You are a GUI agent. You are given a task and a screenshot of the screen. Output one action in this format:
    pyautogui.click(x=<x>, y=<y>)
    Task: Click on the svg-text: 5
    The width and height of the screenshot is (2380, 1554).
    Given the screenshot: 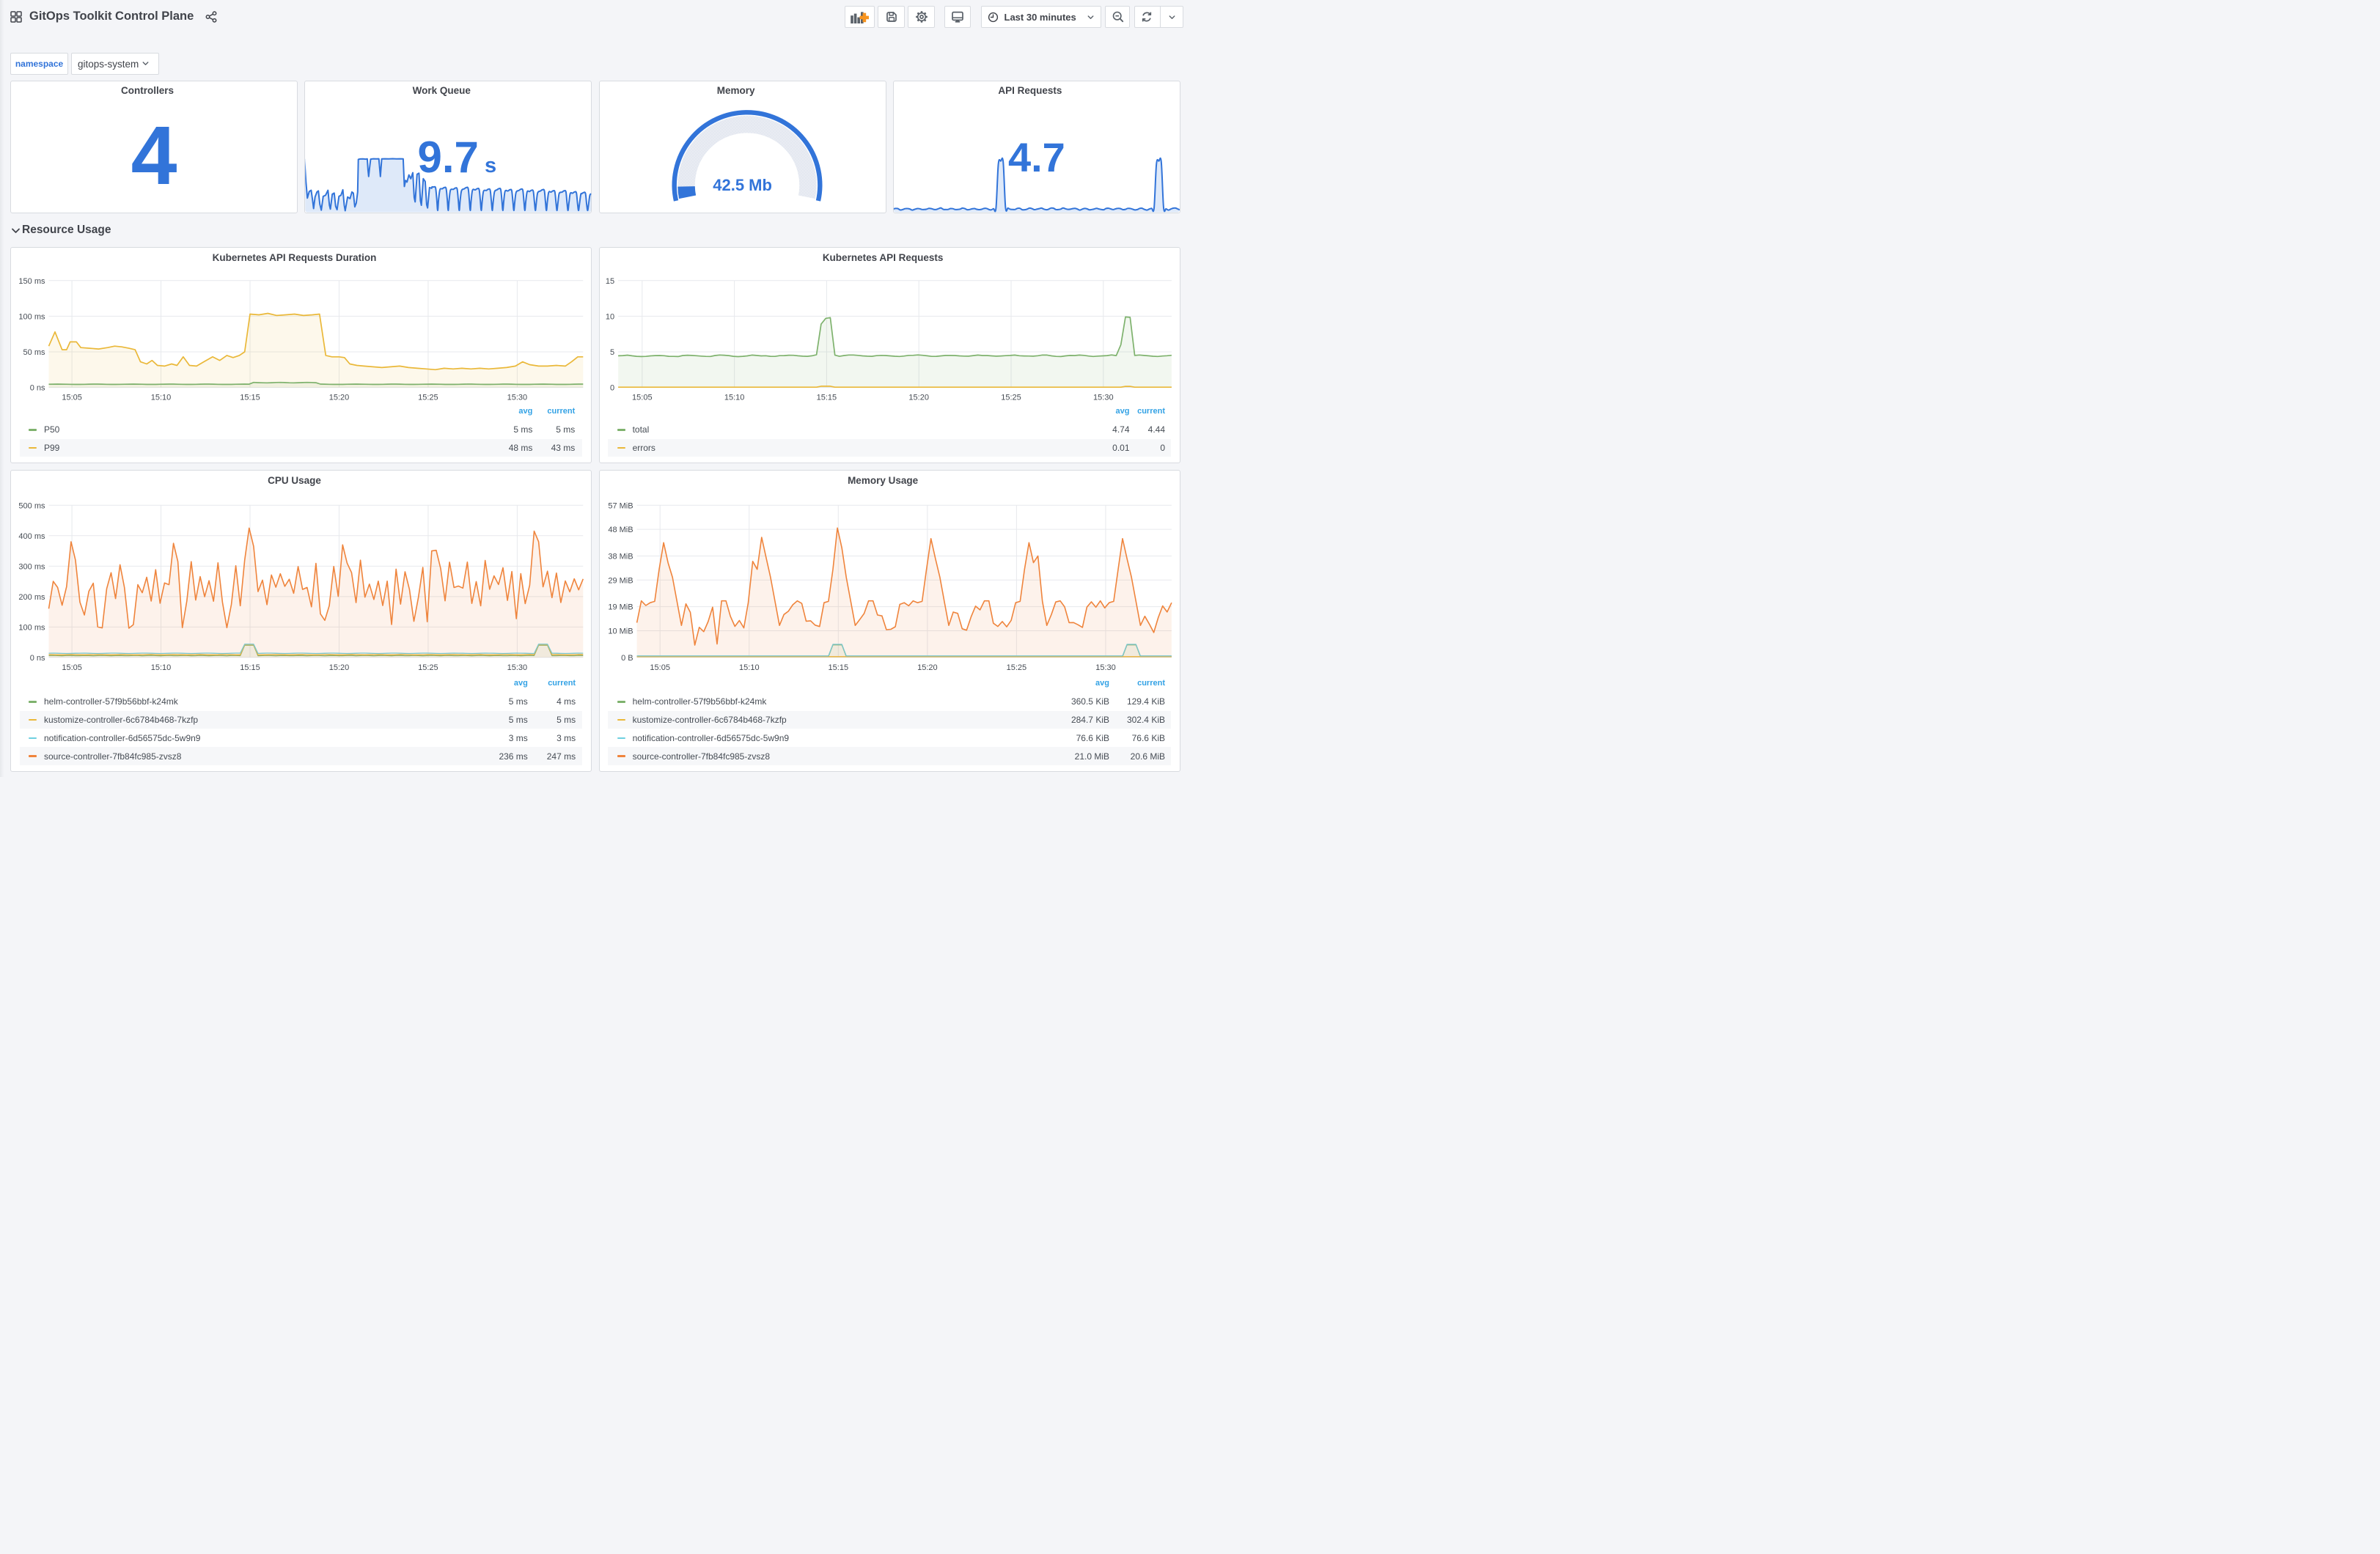 What is the action you would take?
    pyautogui.click(x=612, y=353)
    